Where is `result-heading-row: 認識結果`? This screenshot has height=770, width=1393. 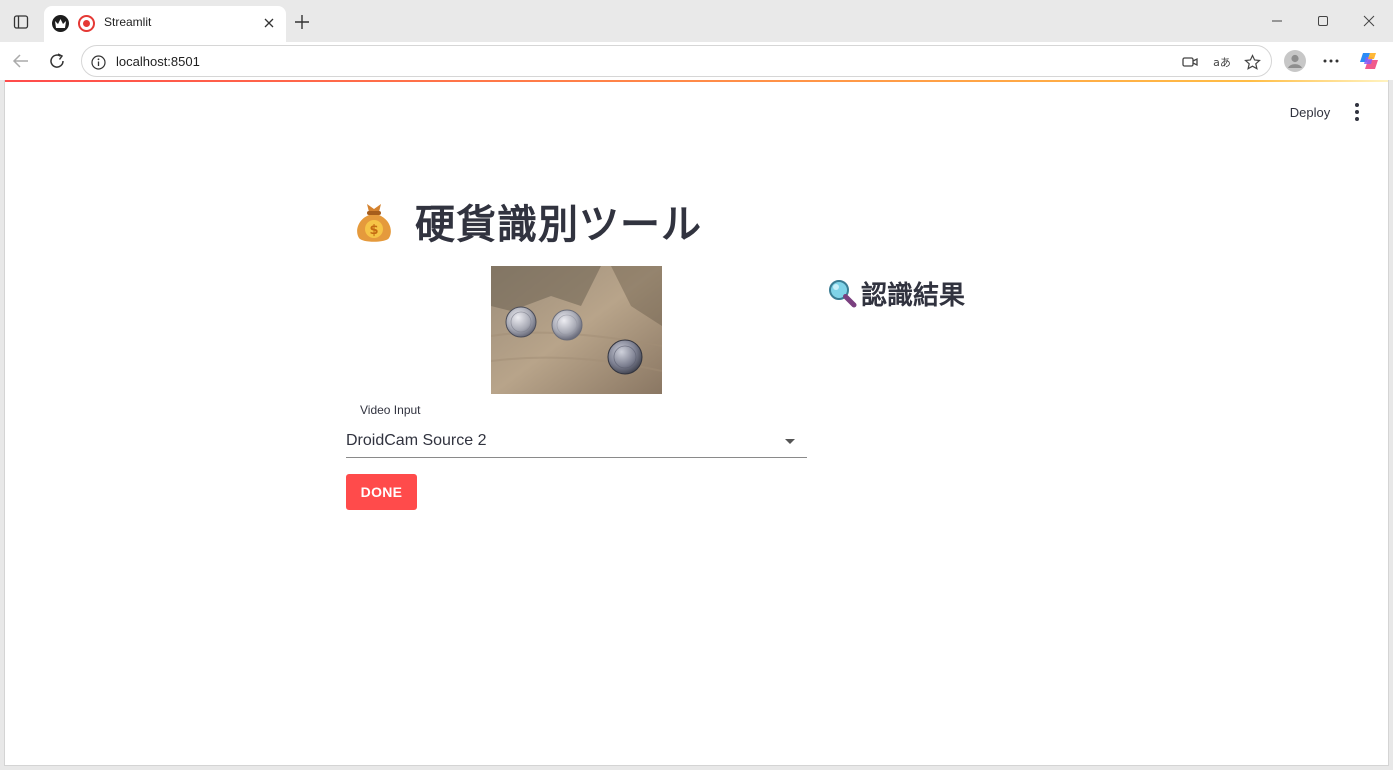 result-heading-row: 認識結果 is located at coordinates (896, 293).